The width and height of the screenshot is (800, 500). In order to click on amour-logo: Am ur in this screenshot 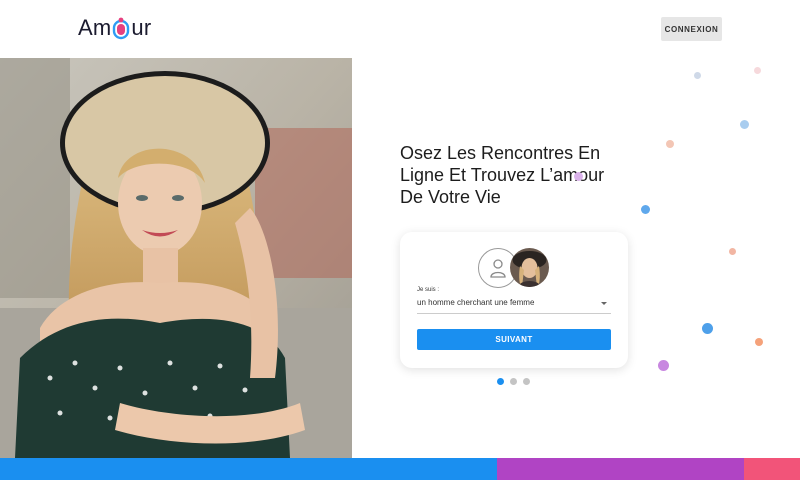, I will do `click(114, 28)`.